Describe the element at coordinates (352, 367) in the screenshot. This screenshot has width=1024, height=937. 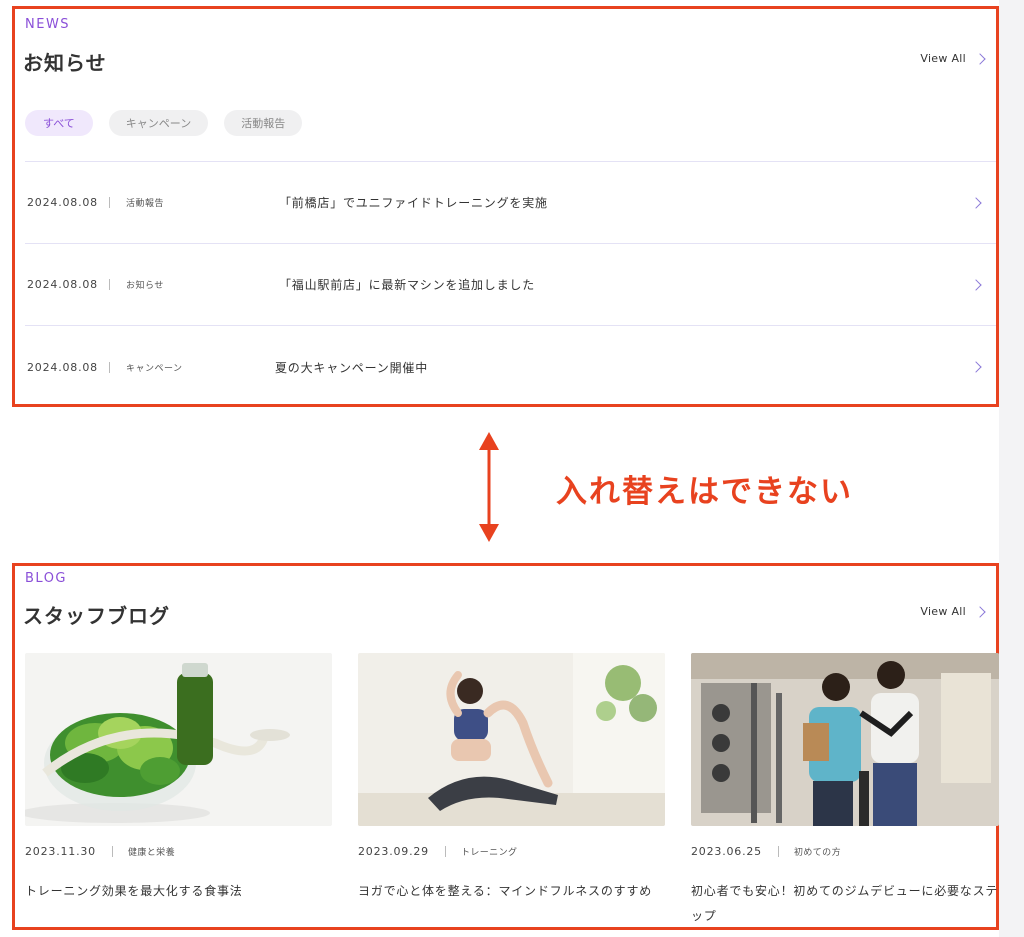
I see `news-item-title: 夏の大キャンペーン開催中` at that location.